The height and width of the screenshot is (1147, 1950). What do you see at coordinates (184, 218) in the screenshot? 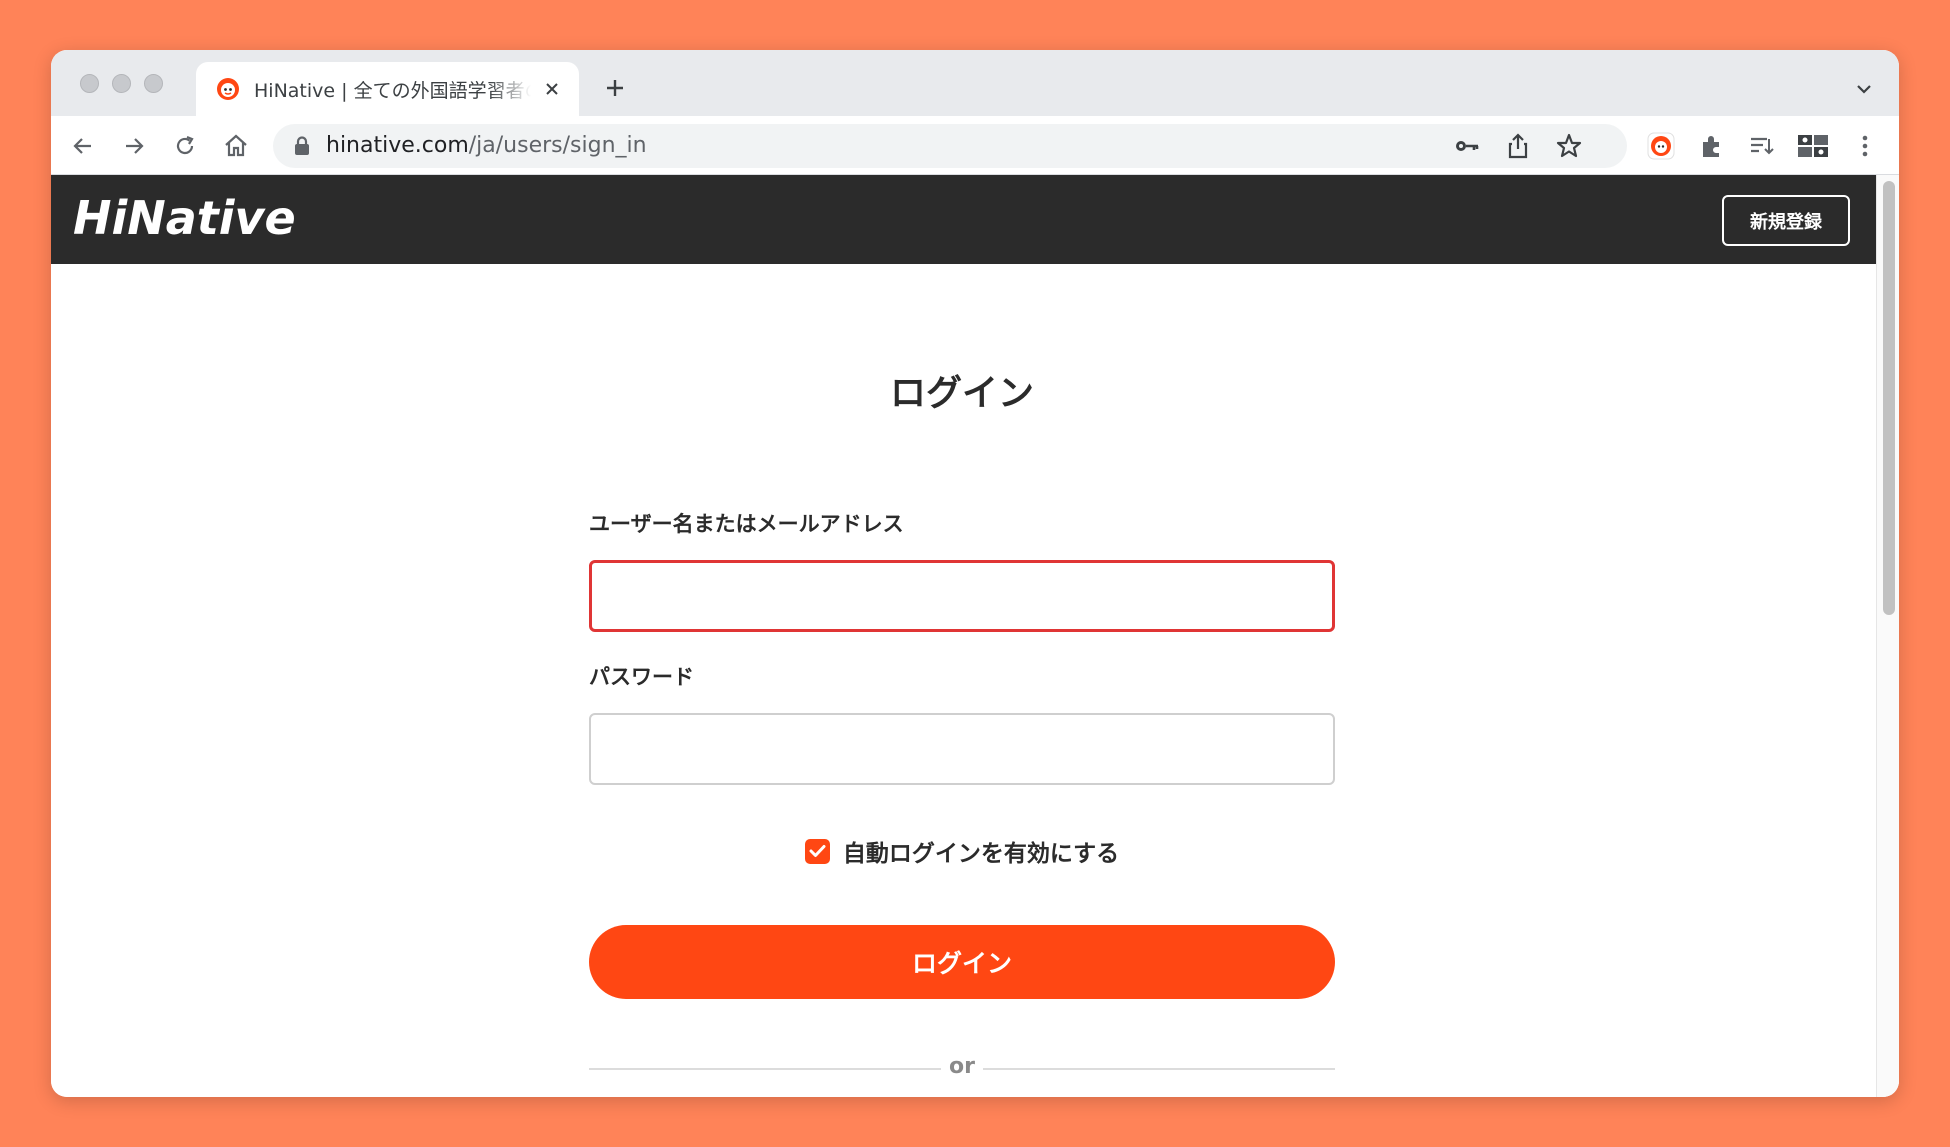
I see `site-logo: HiNative` at bounding box center [184, 218].